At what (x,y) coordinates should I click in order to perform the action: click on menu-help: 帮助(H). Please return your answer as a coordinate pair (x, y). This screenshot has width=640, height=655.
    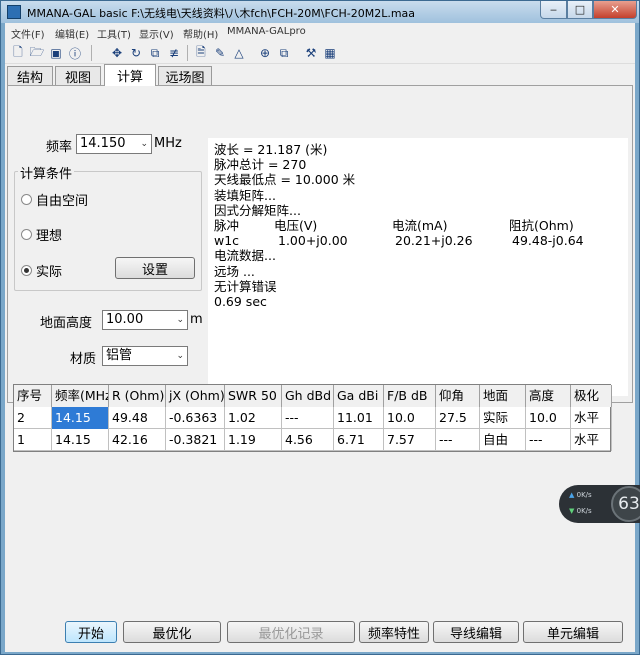
    Looking at the image, I should click on (200, 33).